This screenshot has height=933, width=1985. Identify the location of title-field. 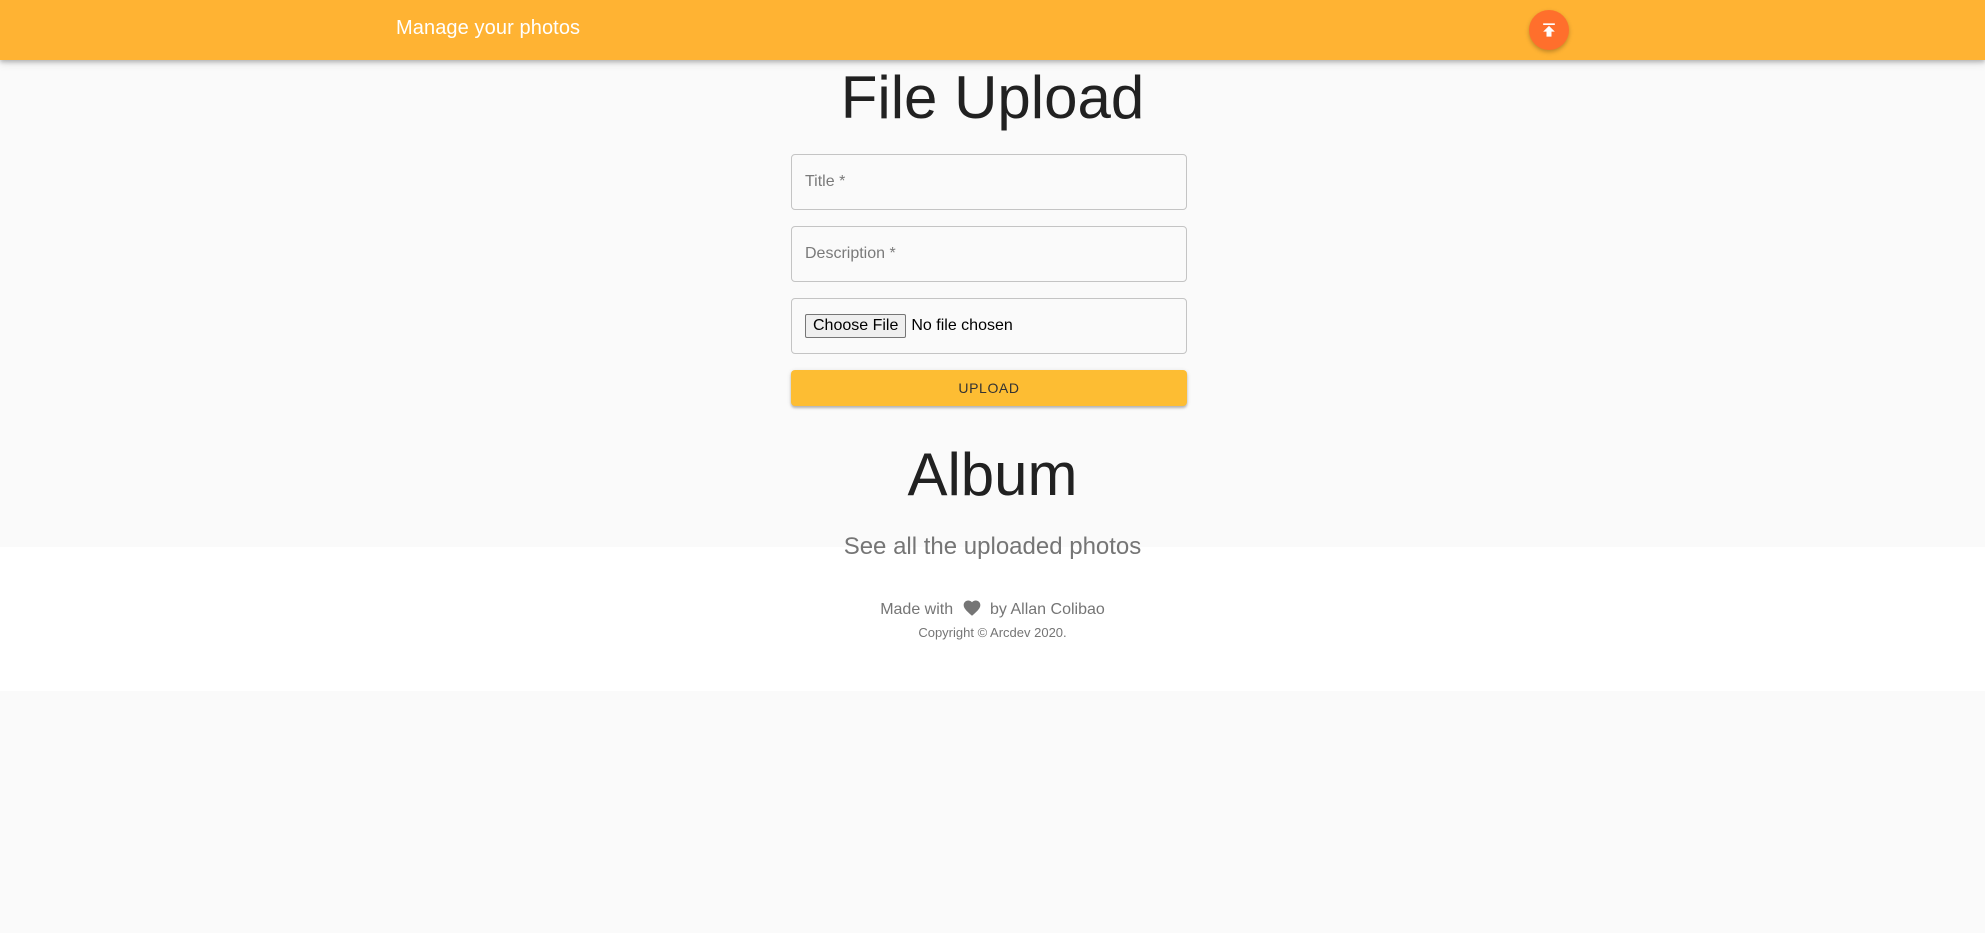
(989, 182).